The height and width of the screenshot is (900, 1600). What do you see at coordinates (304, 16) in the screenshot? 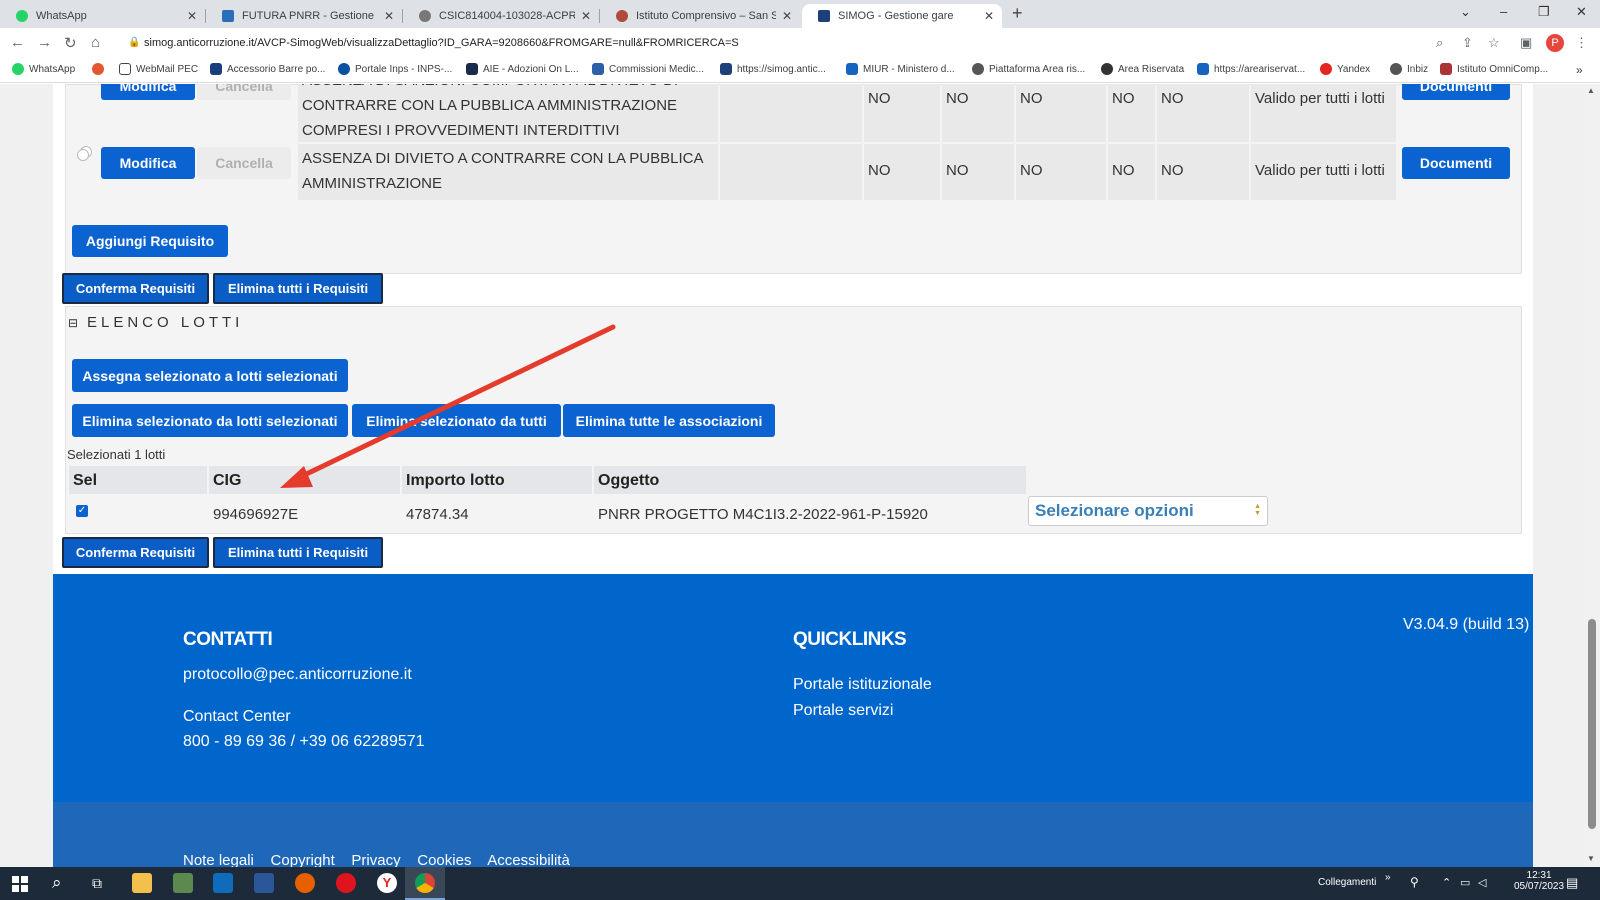
I see `tab-futura: FUTURA PNRR - Gestione Progett ✕` at bounding box center [304, 16].